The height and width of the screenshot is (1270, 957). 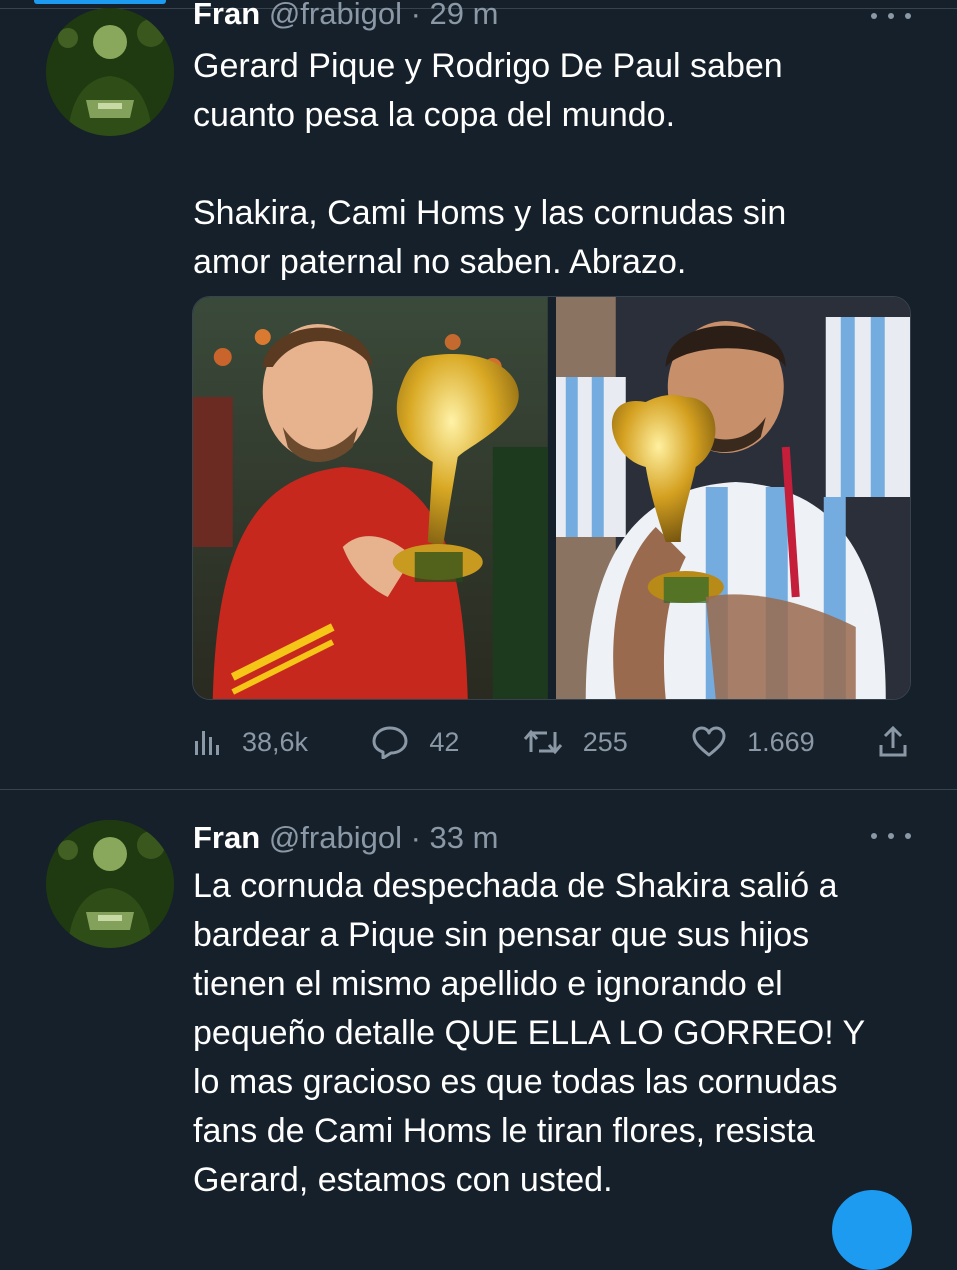 I want to click on tweet-timestamp: 33 m, so click(x=464, y=837).